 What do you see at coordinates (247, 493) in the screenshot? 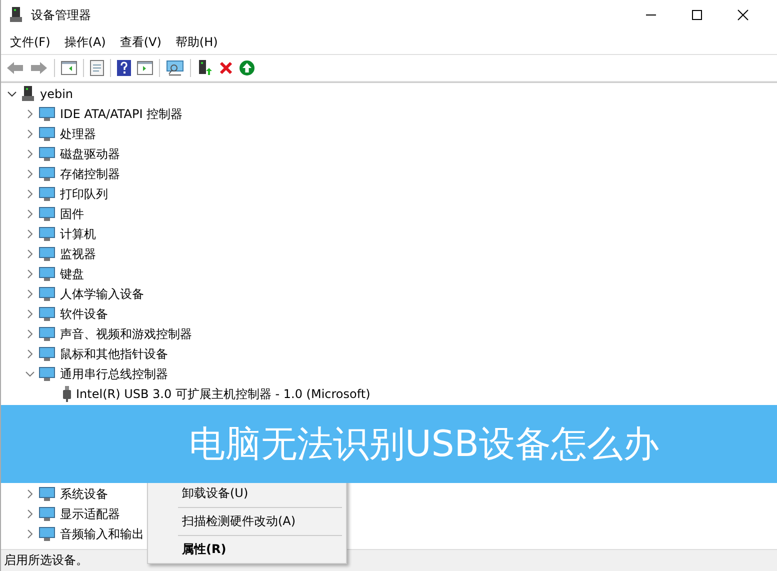
I see `context-menu-item: 卸载设备(U)` at bounding box center [247, 493].